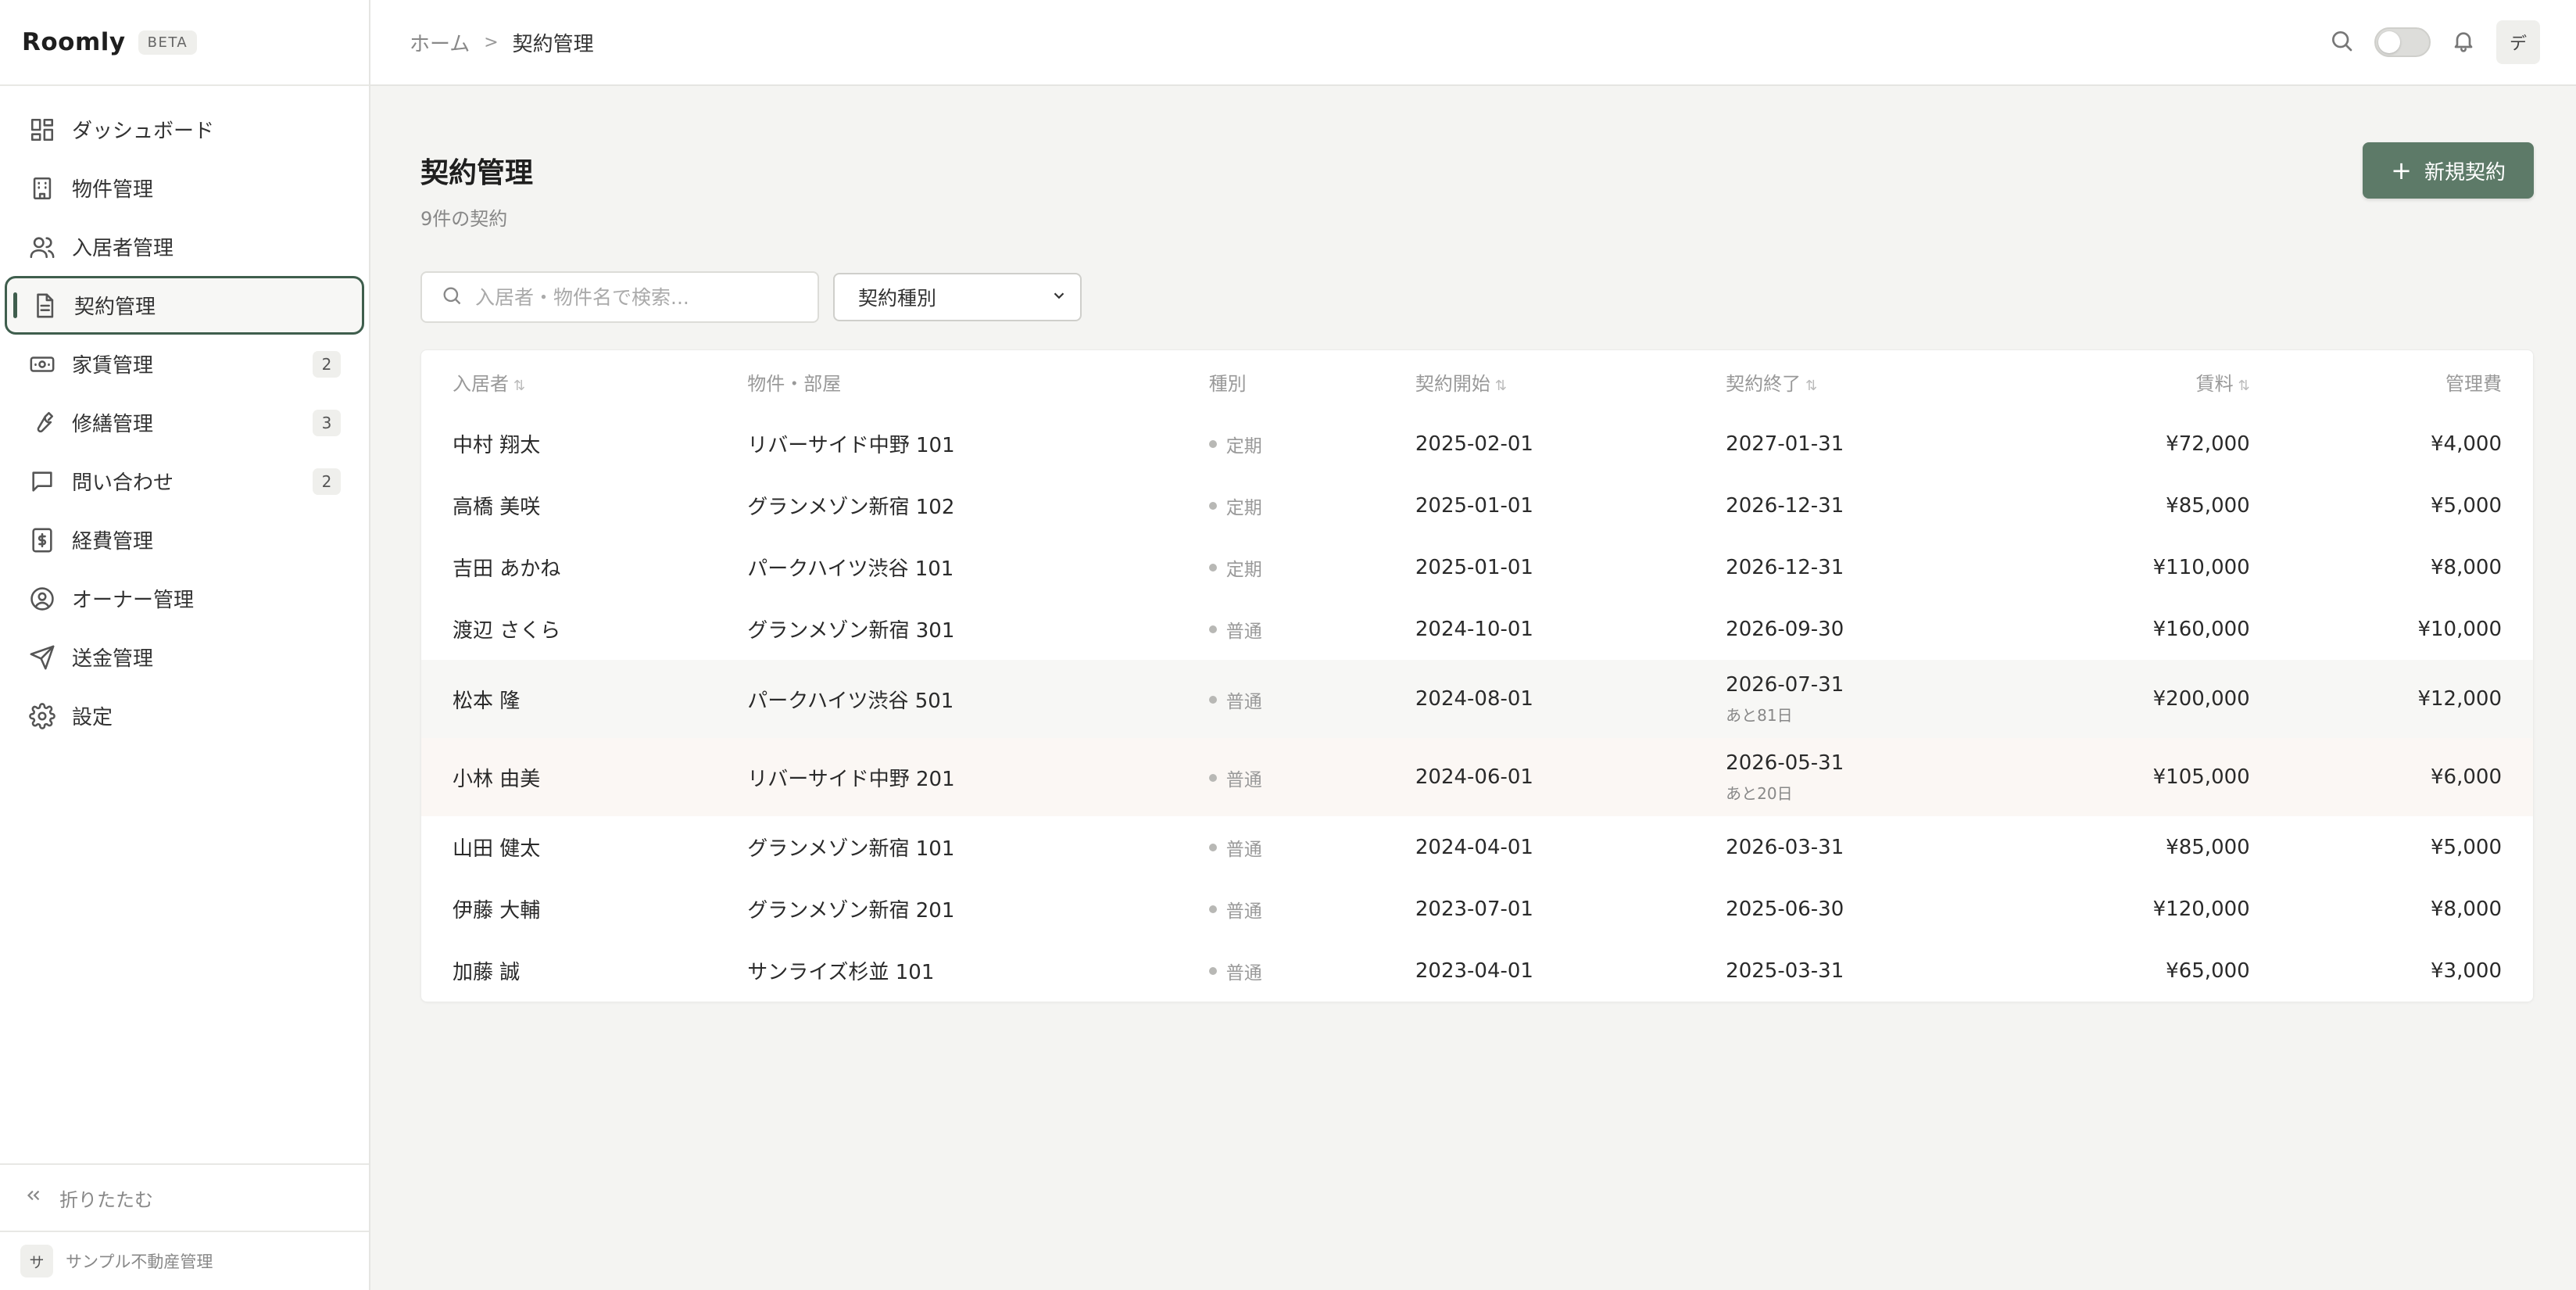 Image resolution: width=2576 pixels, height=1290 pixels. Describe the element at coordinates (1059, 297) in the screenshot. I see `chevron-down-icon` at that location.